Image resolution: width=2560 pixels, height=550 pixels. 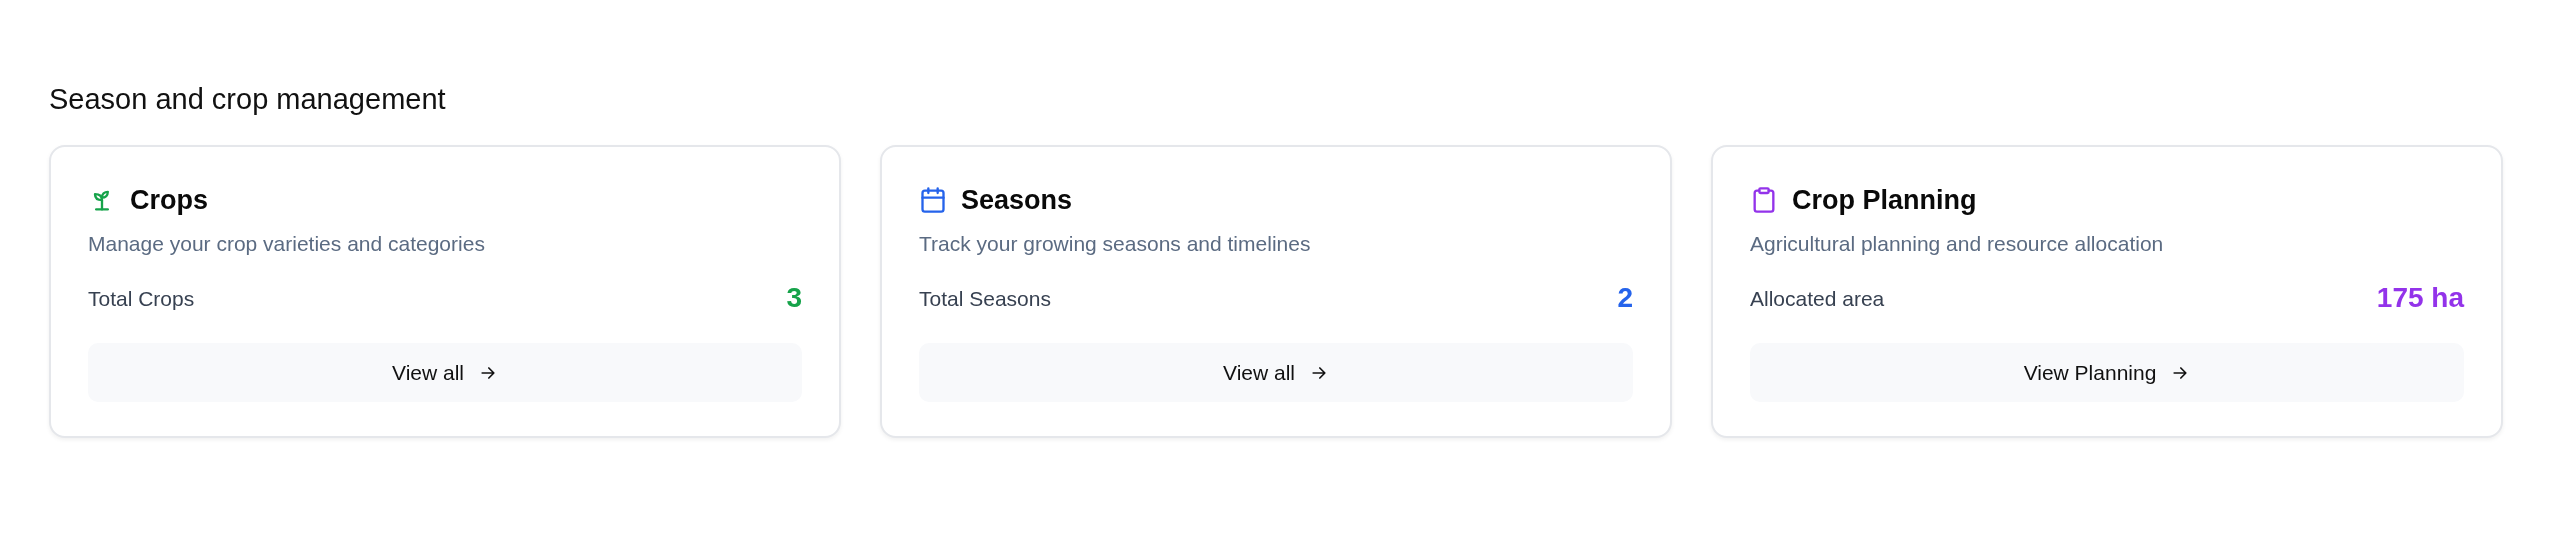 What do you see at coordinates (141, 298) in the screenshot?
I see `stat-label: Total Crops` at bounding box center [141, 298].